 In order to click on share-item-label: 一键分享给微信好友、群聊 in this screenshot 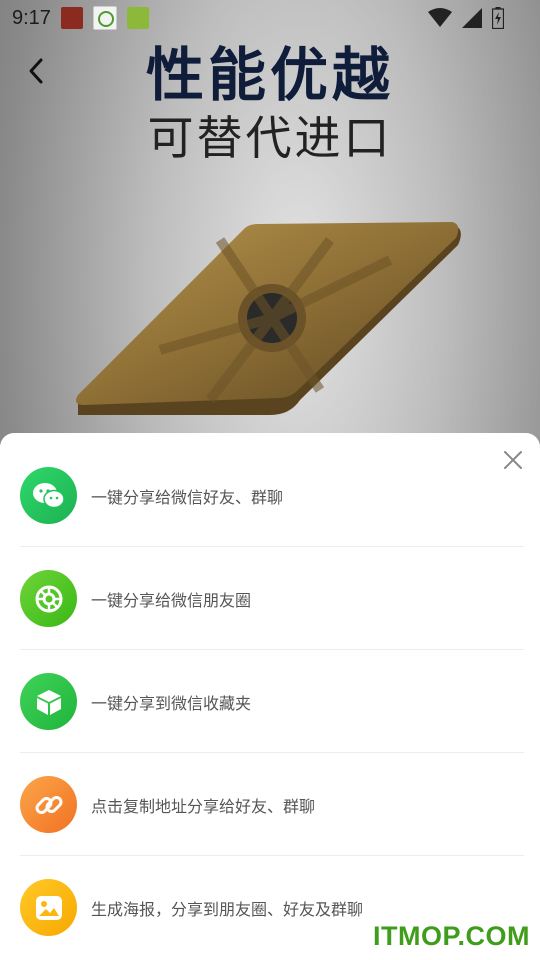, I will do `click(187, 498)`.